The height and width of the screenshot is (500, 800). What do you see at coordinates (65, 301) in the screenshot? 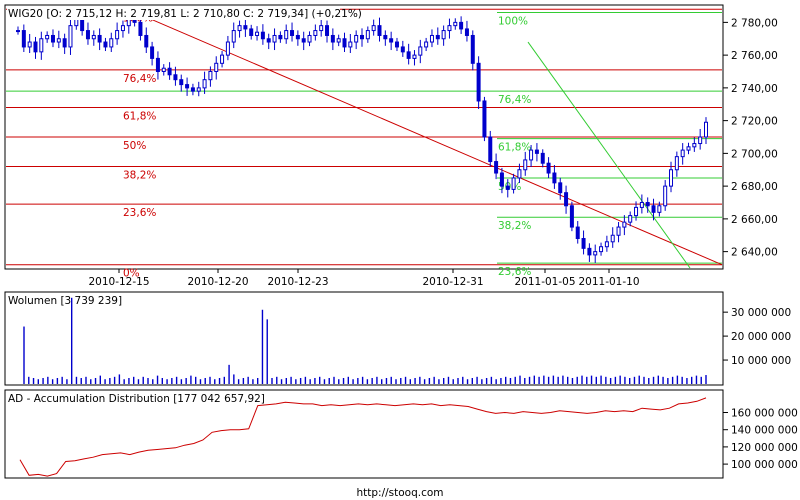
I see `volume-title: Wolumen [3 739 239]` at bounding box center [65, 301].